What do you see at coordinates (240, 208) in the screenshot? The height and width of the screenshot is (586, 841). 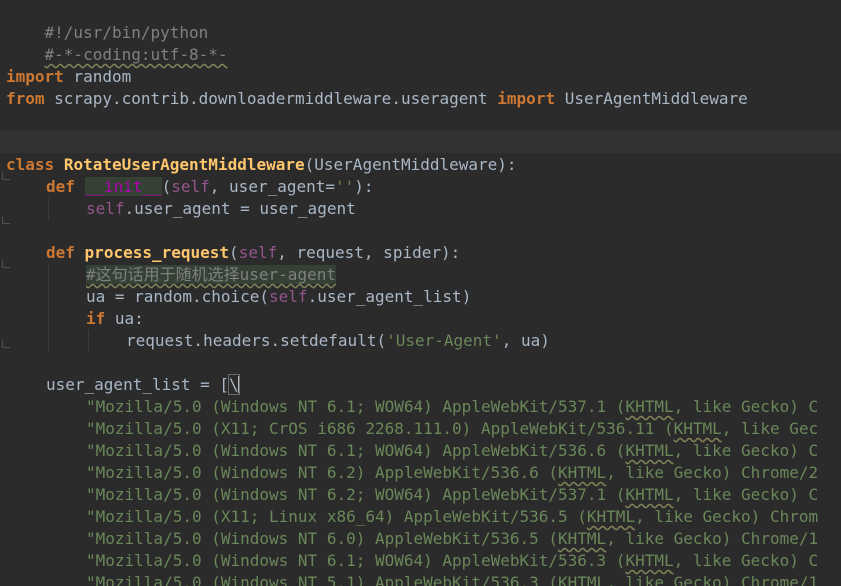 I see `assign-rest: .user_agent = user_agent` at bounding box center [240, 208].